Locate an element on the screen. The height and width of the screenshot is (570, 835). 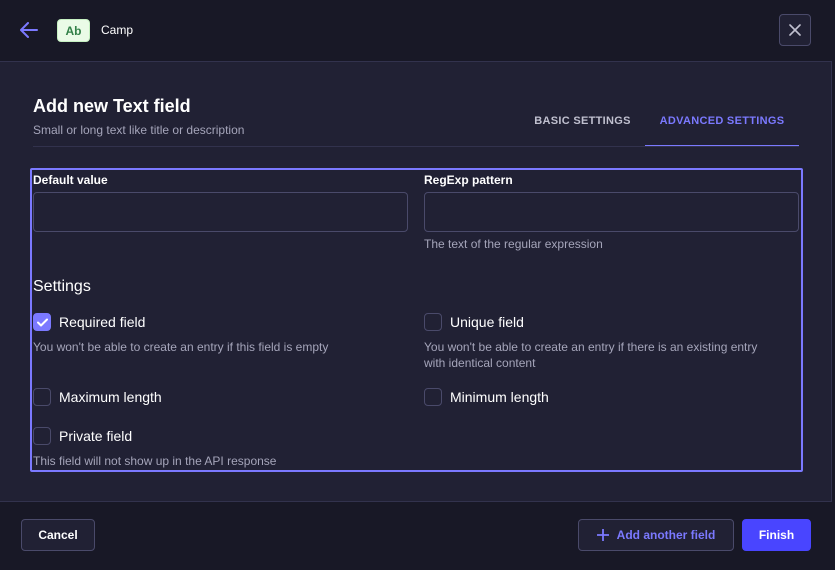
required-field-option: Required field is located at coordinates (89, 322).